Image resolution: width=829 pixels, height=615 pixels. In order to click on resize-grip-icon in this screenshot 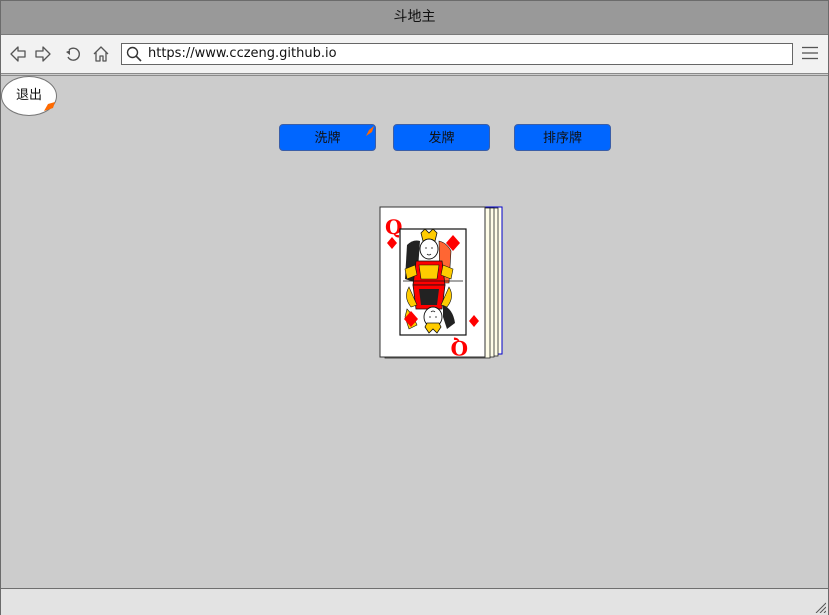, I will do `click(820, 607)`.